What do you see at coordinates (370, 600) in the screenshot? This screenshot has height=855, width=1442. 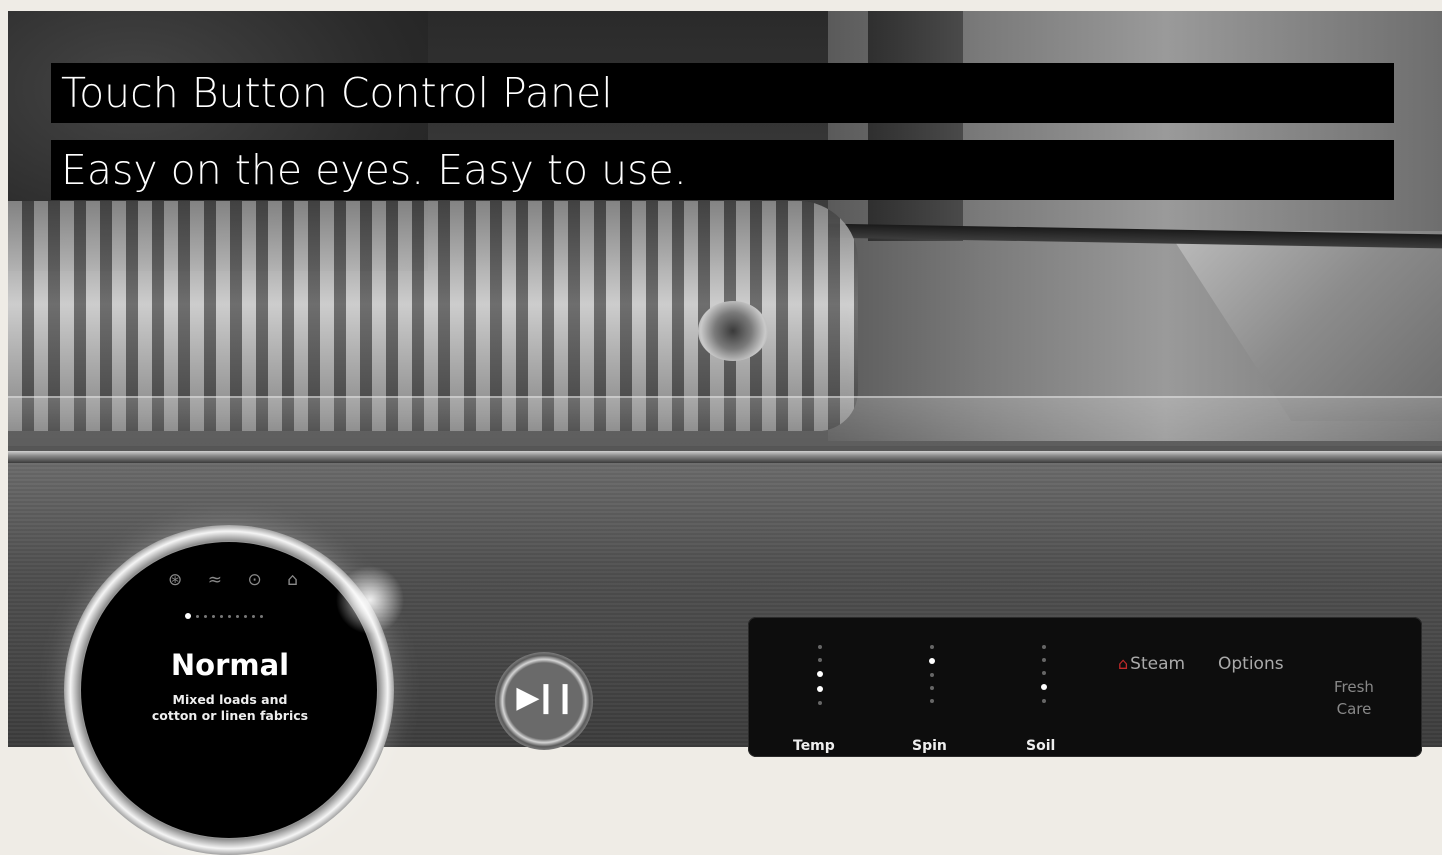 I see `dial-glare` at bounding box center [370, 600].